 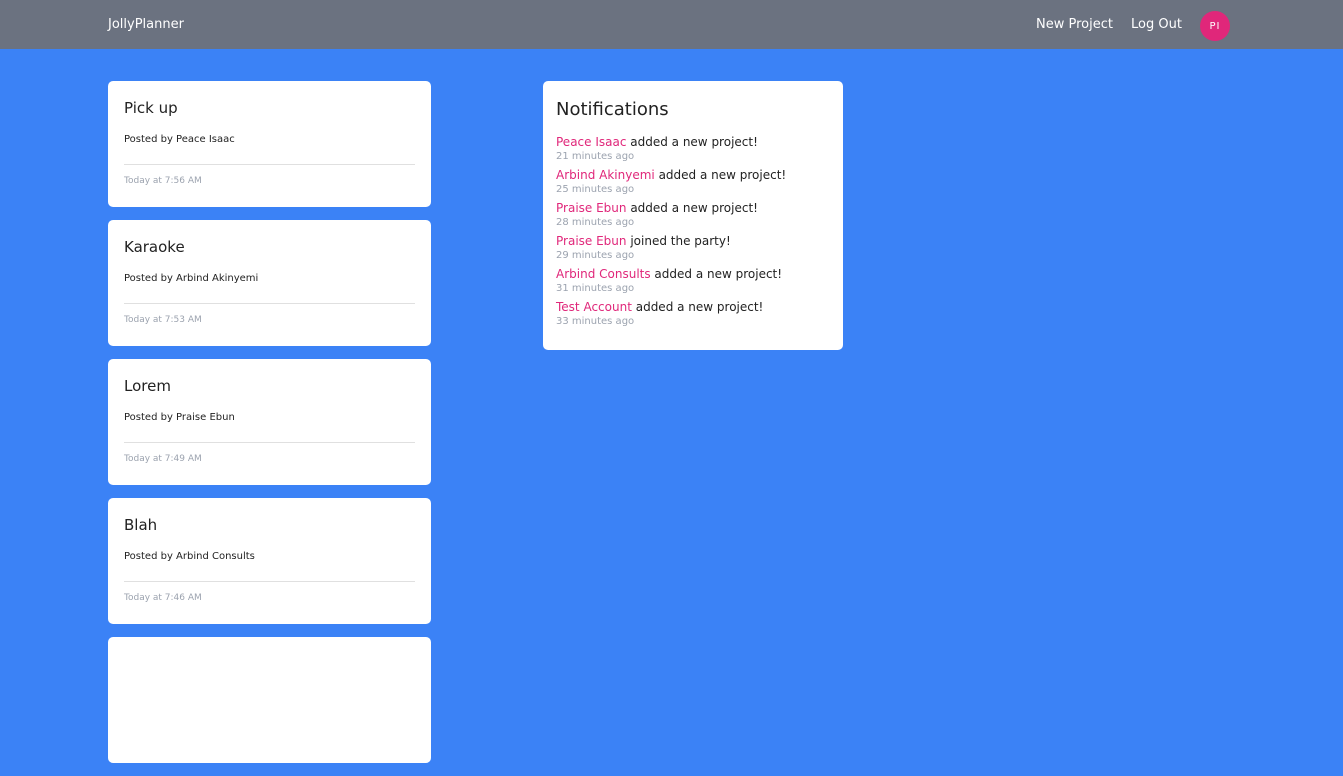 What do you see at coordinates (1156, 24) in the screenshot?
I see `logout-link: Log Out` at bounding box center [1156, 24].